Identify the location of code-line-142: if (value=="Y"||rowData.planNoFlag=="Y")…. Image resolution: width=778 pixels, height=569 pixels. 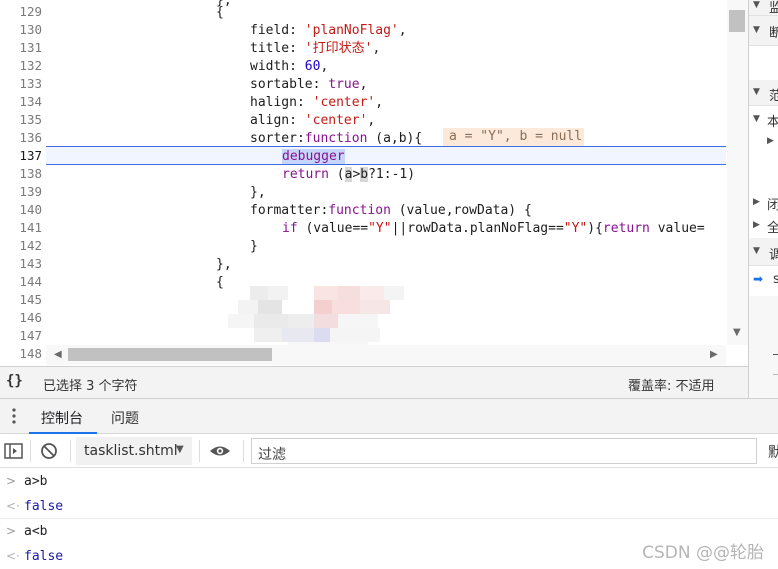
(493, 229).